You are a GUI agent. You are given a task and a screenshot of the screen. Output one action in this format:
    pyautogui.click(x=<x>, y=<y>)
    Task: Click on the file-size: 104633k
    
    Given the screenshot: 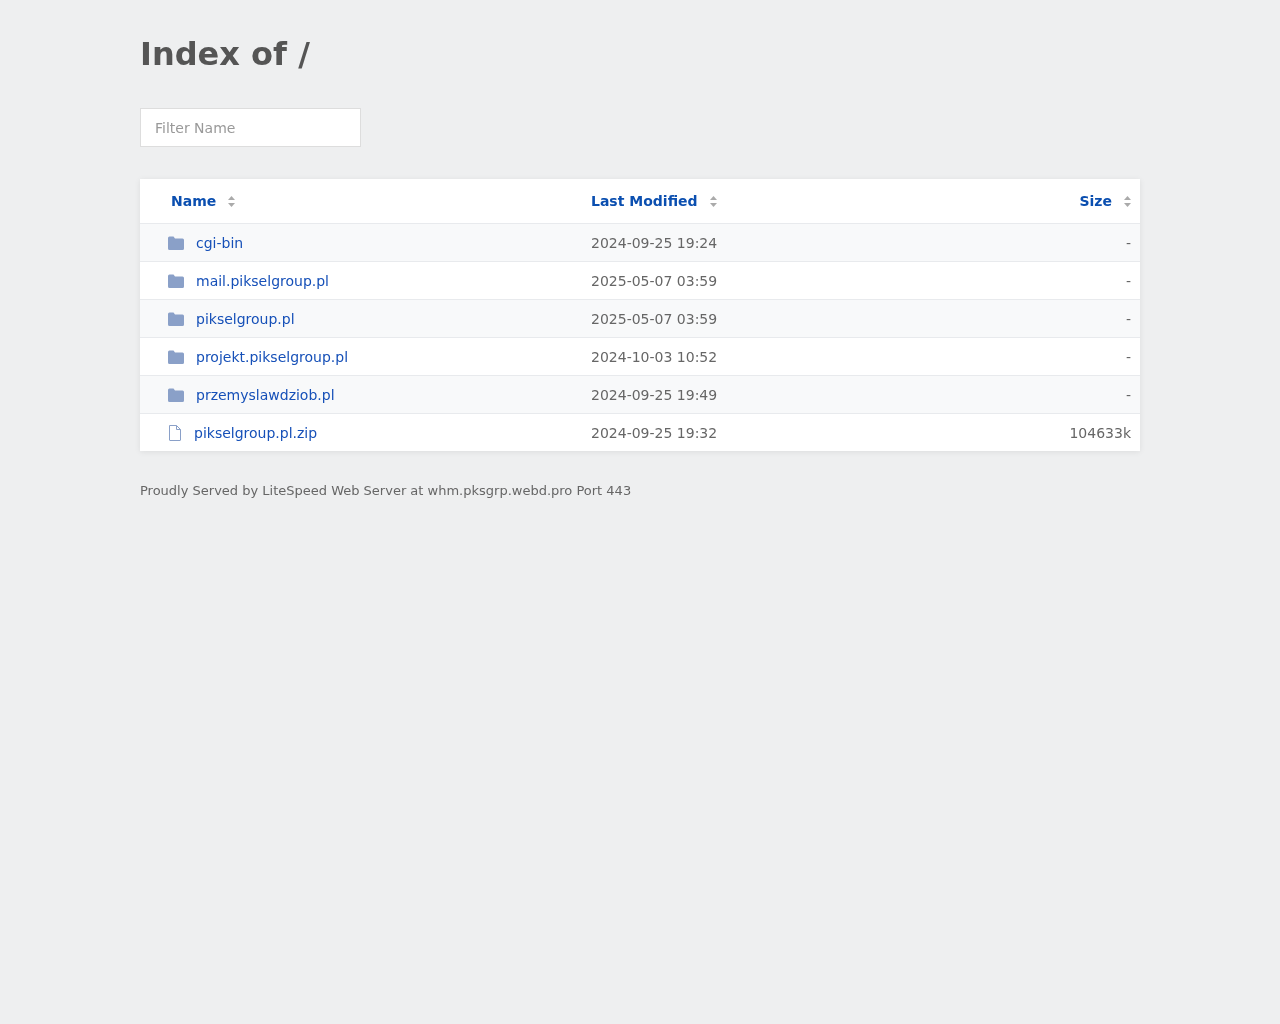 What is the action you would take?
    pyautogui.click(x=1100, y=432)
    